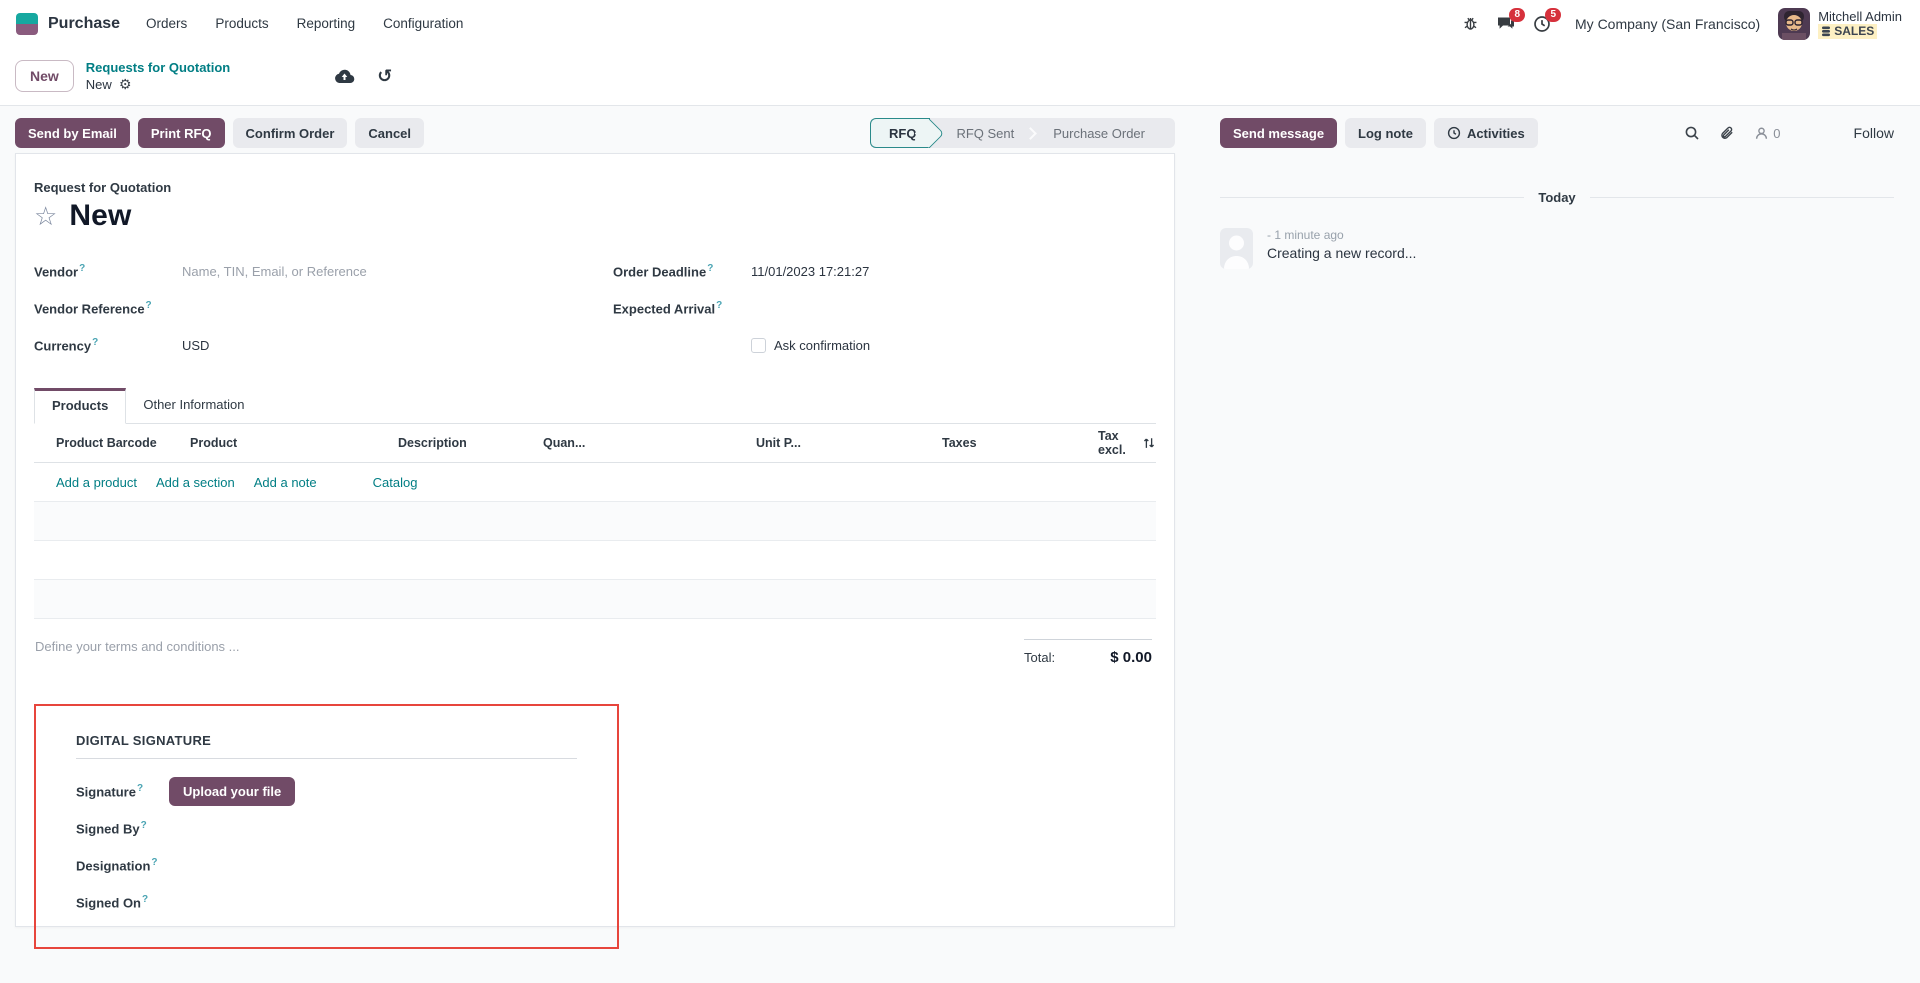 The width and height of the screenshot is (1920, 983). I want to click on record-title: New, so click(100, 215).